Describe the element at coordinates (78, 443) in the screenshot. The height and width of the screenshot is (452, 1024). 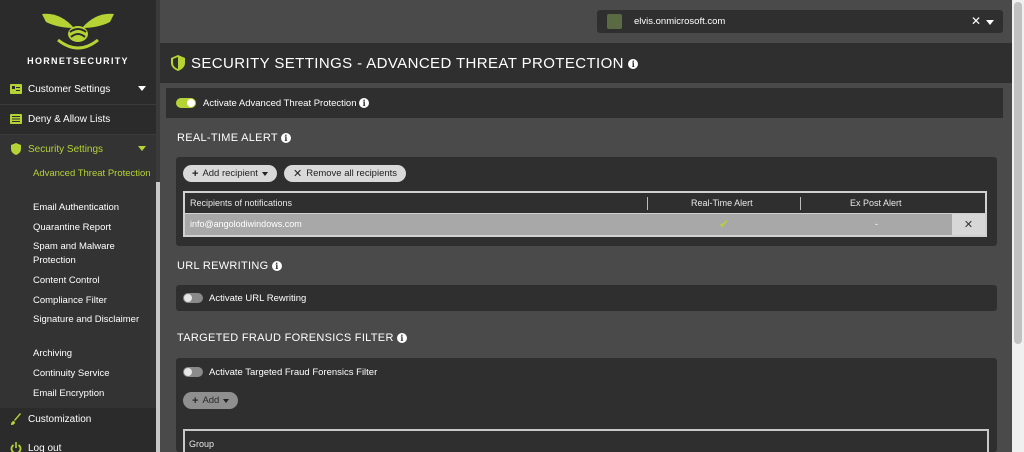
I see `sidebar-item-logout: Log out` at that location.